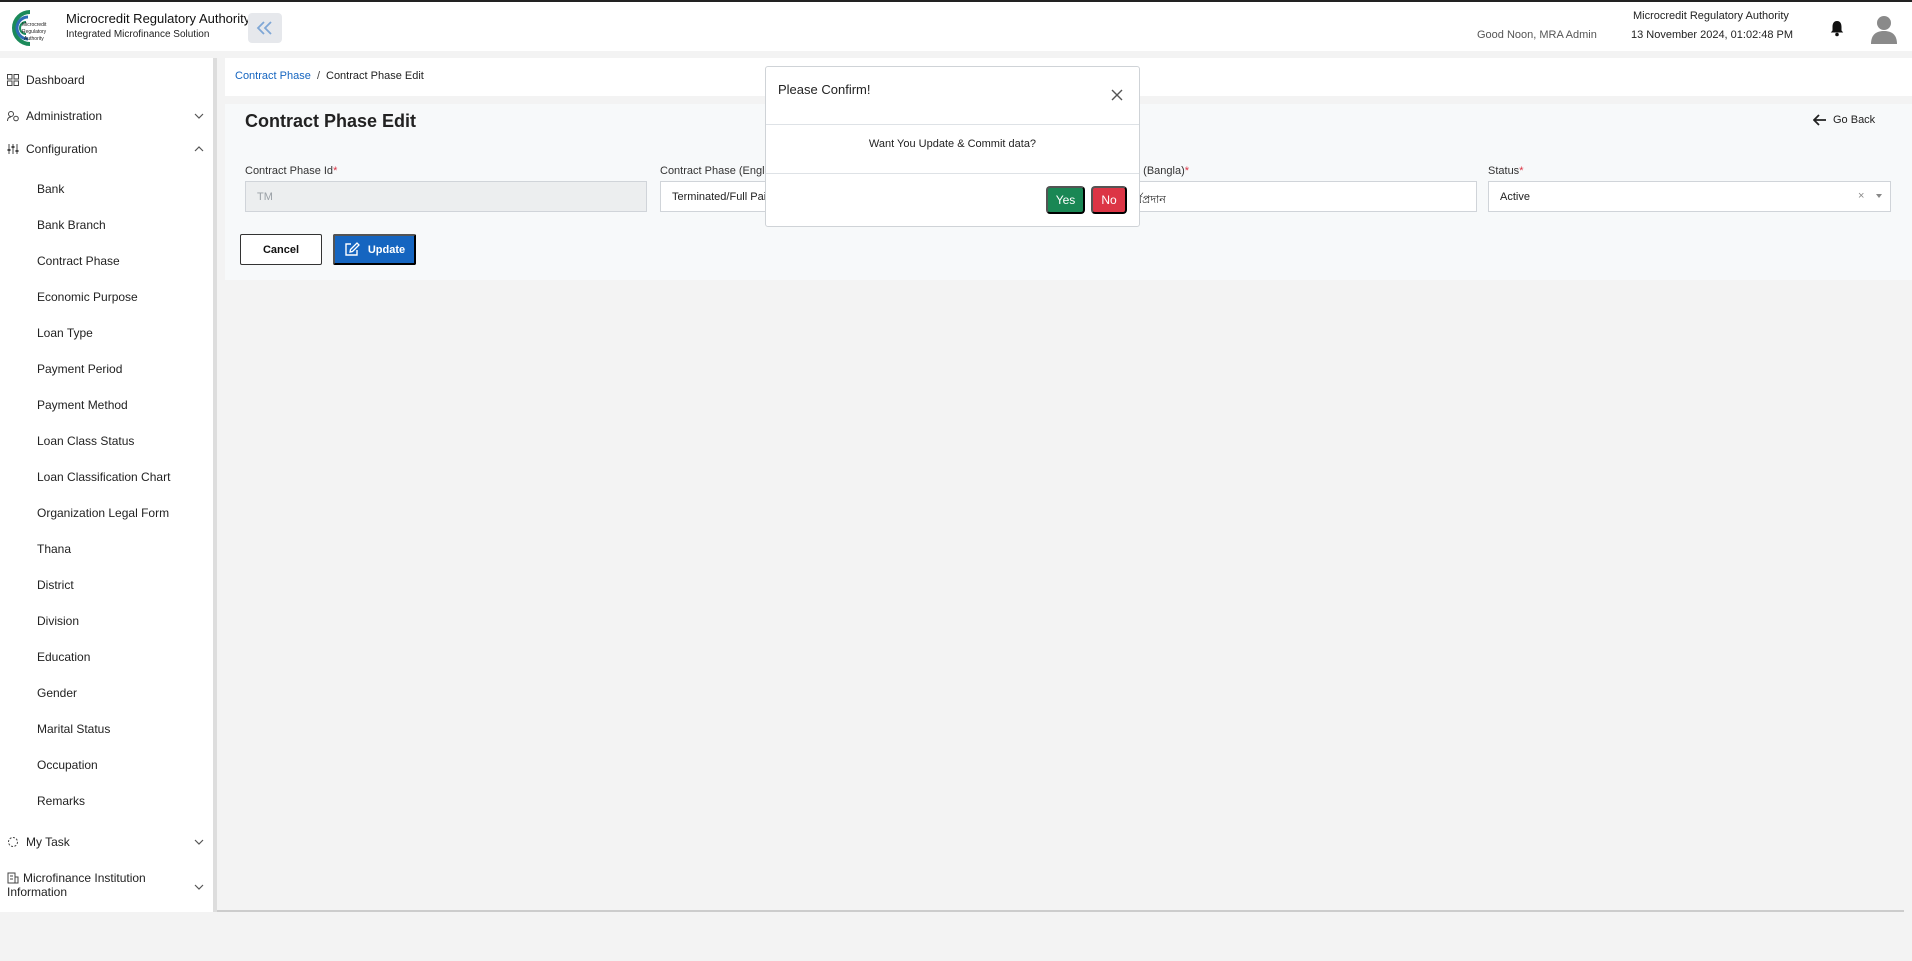 The image size is (1912, 961). I want to click on status-label: Status*, so click(1506, 171).